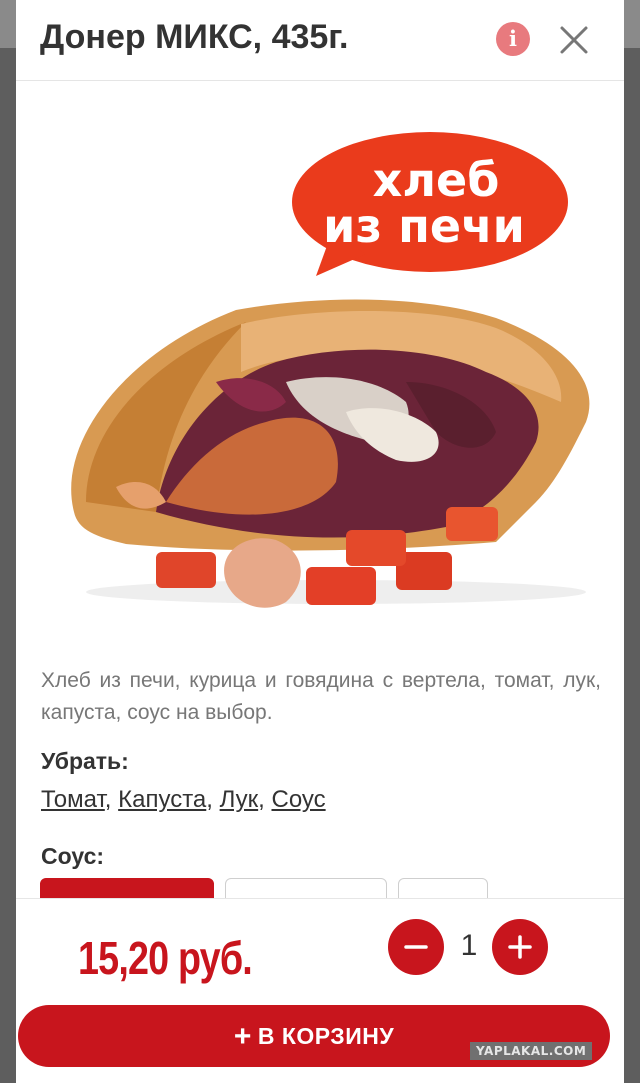 The height and width of the screenshot is (1083, 640). What do you see at coordinates (239, 799) in the screenshot?
I see `remove-item-onion: Лук` at bounding box center [239, 799].